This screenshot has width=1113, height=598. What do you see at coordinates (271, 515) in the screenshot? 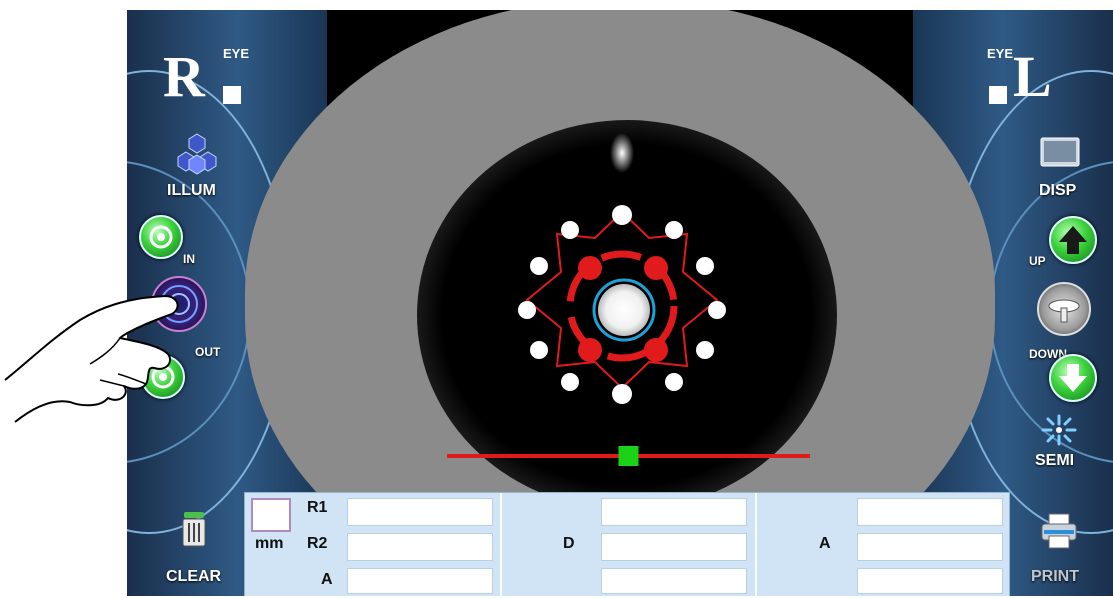
I see `unit-selector-box` at bounding box center [271, 515].